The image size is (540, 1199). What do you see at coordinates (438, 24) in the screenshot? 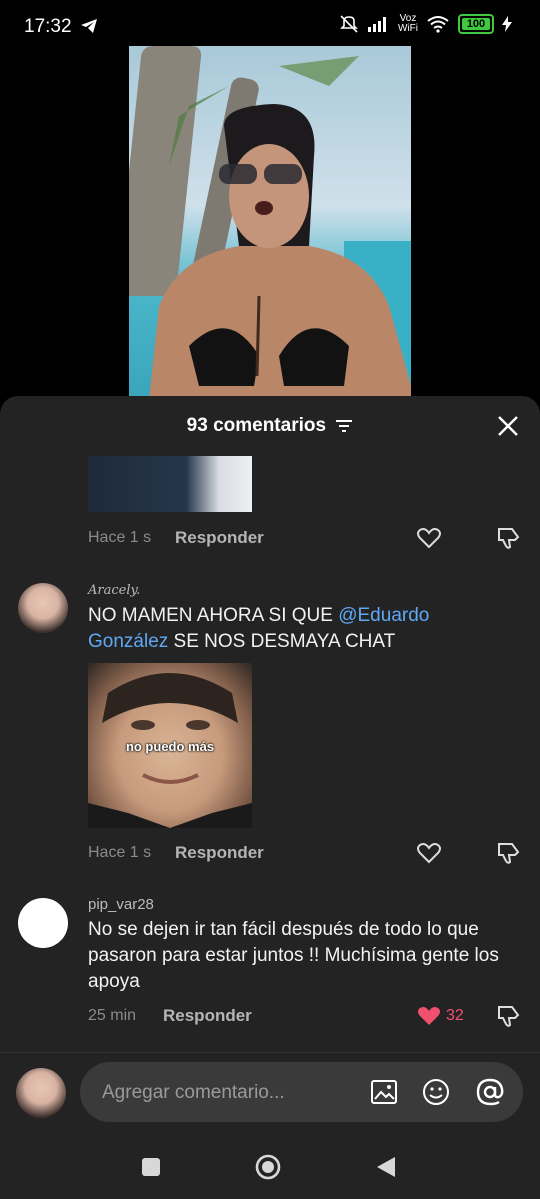
I see `wifi-icon` at bounding box center [438, 24].